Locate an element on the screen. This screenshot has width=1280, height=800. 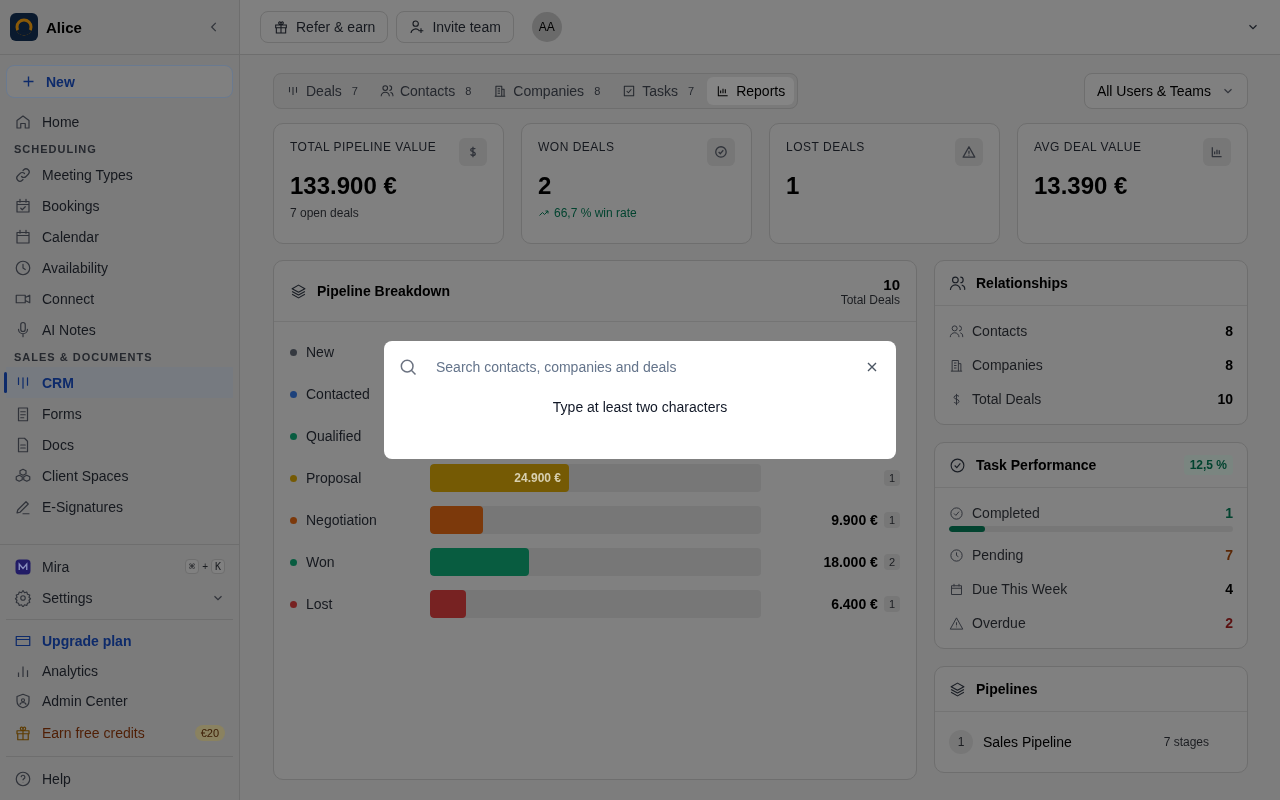
stage-value: 18.000 € is located at coordinates (850, 562).